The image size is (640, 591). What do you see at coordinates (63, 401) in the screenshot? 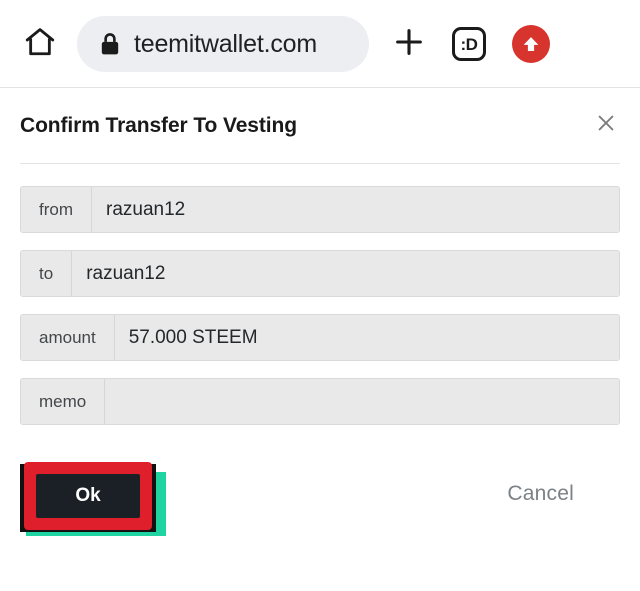
I see `field-label-memo: memo` at bounding box center [63, 401].